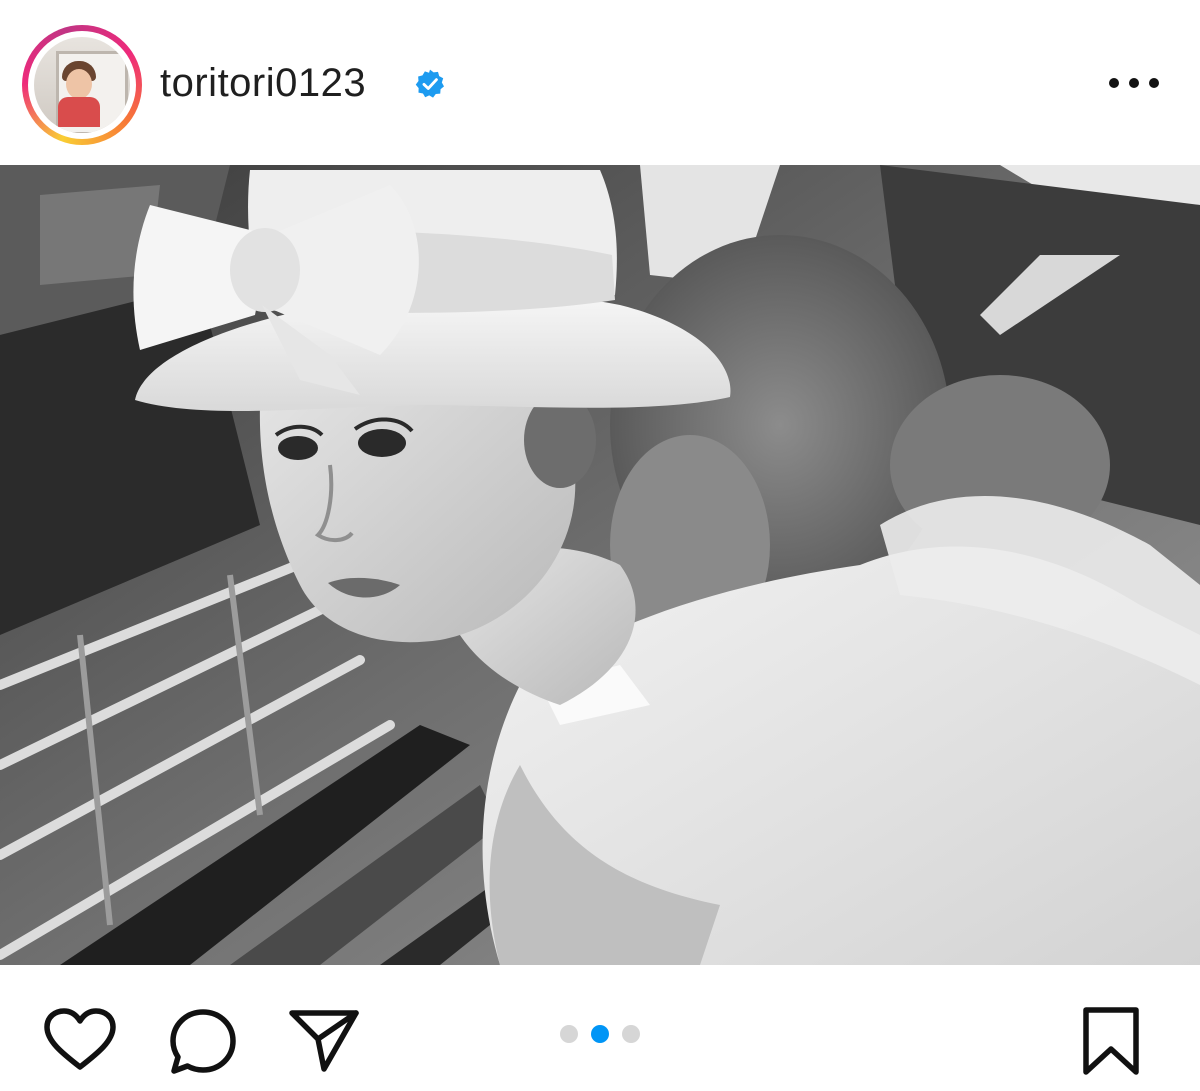 Image resolution: width=1200 pixels, height=1091 pixels. I want to click on story-ring, so click(82, 85).